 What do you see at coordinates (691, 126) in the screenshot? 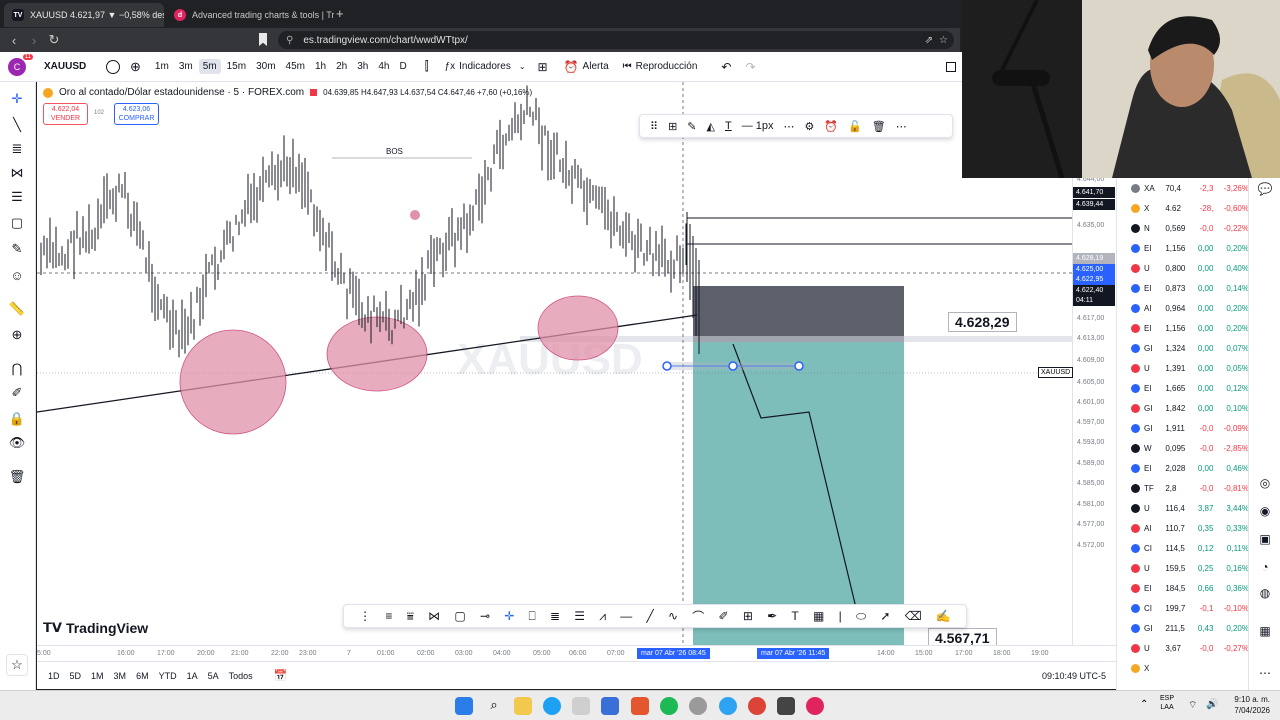
I see `pencil-icon: ✎` at bounding box center [691, 126].